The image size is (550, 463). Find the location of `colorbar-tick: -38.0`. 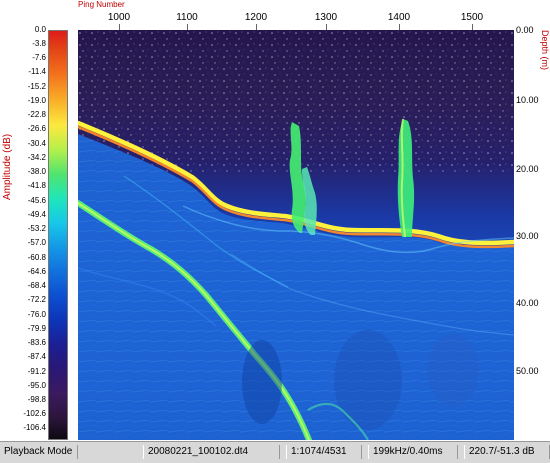

colorbar-tick: -38.0 is located at coordinates (36, 171).